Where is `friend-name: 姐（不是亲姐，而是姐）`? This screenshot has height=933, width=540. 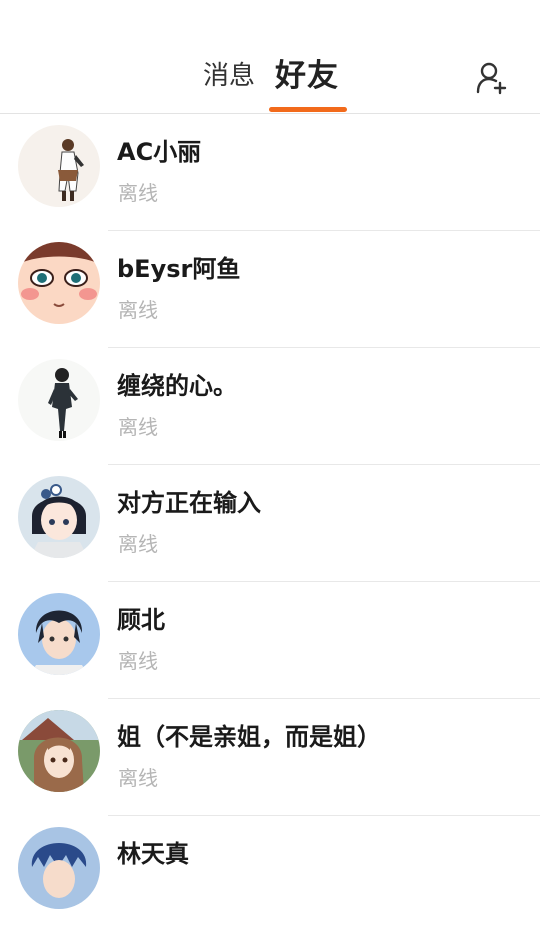
friend-name: 姐（不是亲姐，而是姐） is located at coordinates (249, 737).